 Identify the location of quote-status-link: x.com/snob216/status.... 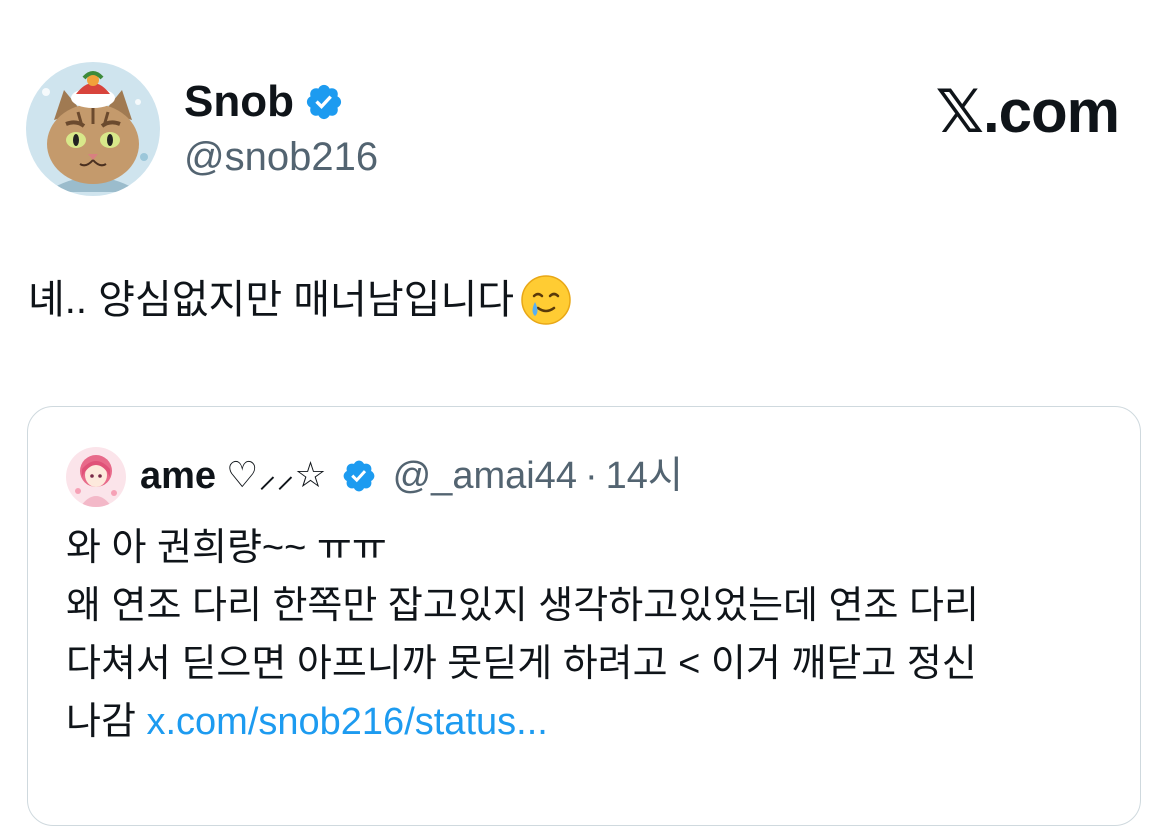
(346, 722).